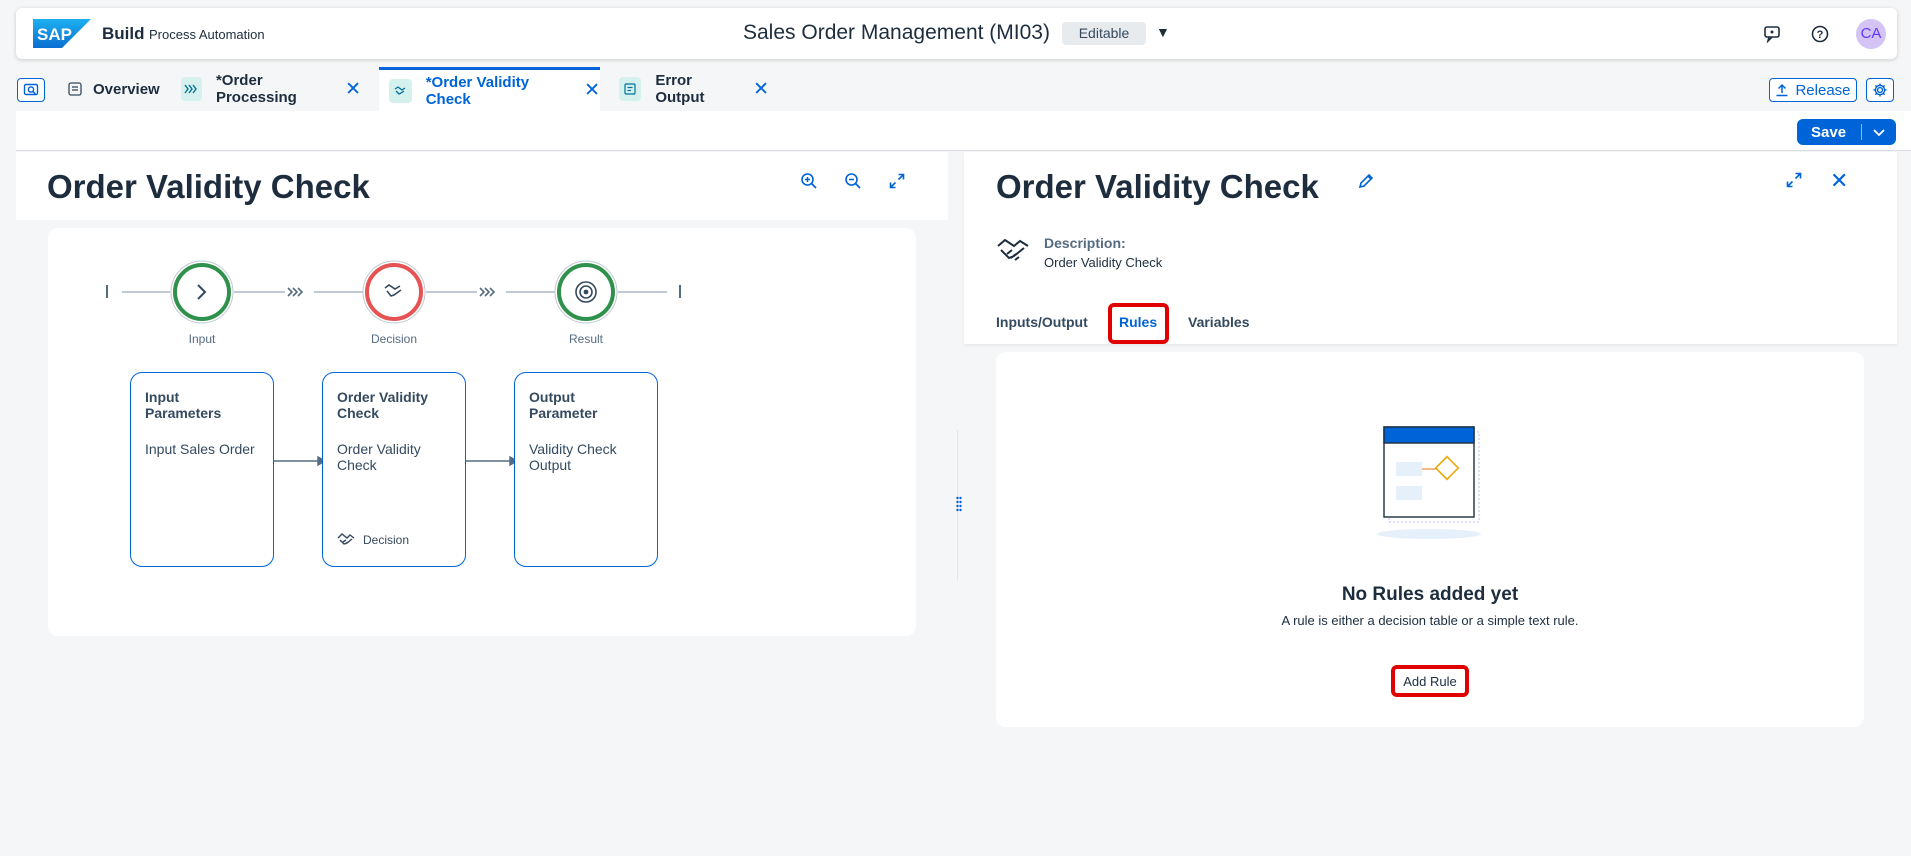 This screenshot has width=1911, height=856. What do you see at coordinates (809, 181) in the screenshot?
I see `zoom-in-icon` at bounding box center [809, 181].